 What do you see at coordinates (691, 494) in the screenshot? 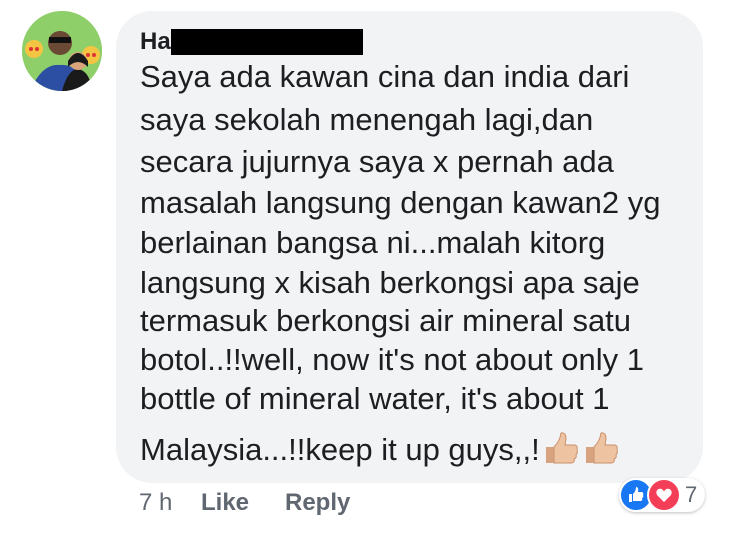
I see `reaction-count: 7` at bounding box center [691, 494].